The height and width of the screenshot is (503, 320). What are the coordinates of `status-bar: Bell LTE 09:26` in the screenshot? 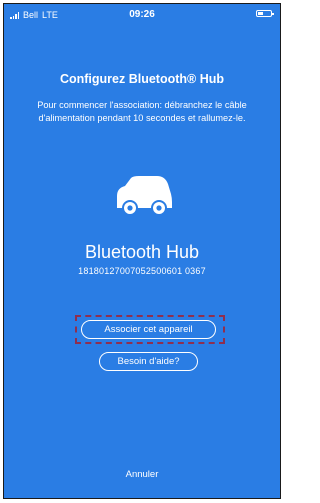 It's located at (142, 14).